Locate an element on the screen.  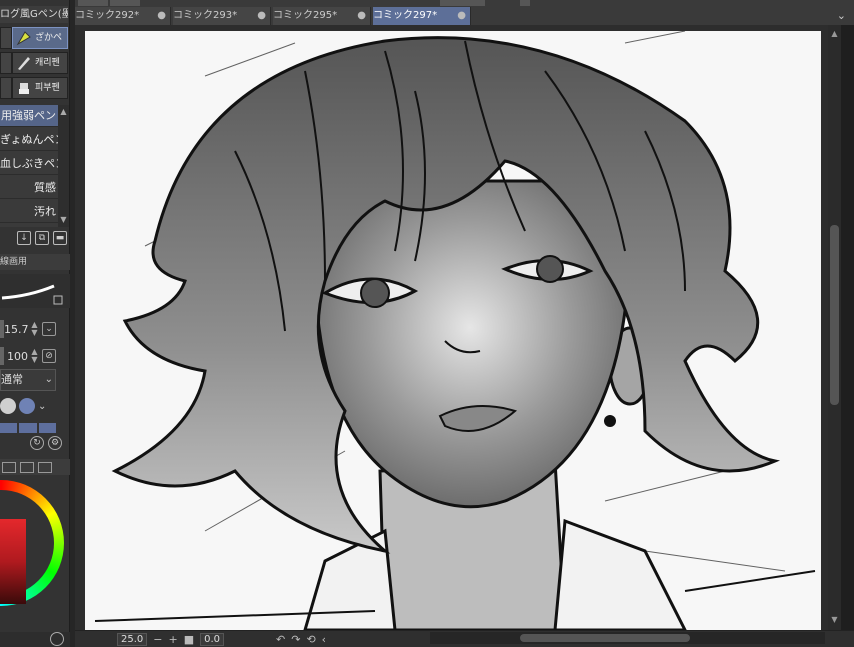
panel-settings: ↻ ⚙ is located at coordinates (50, 445).